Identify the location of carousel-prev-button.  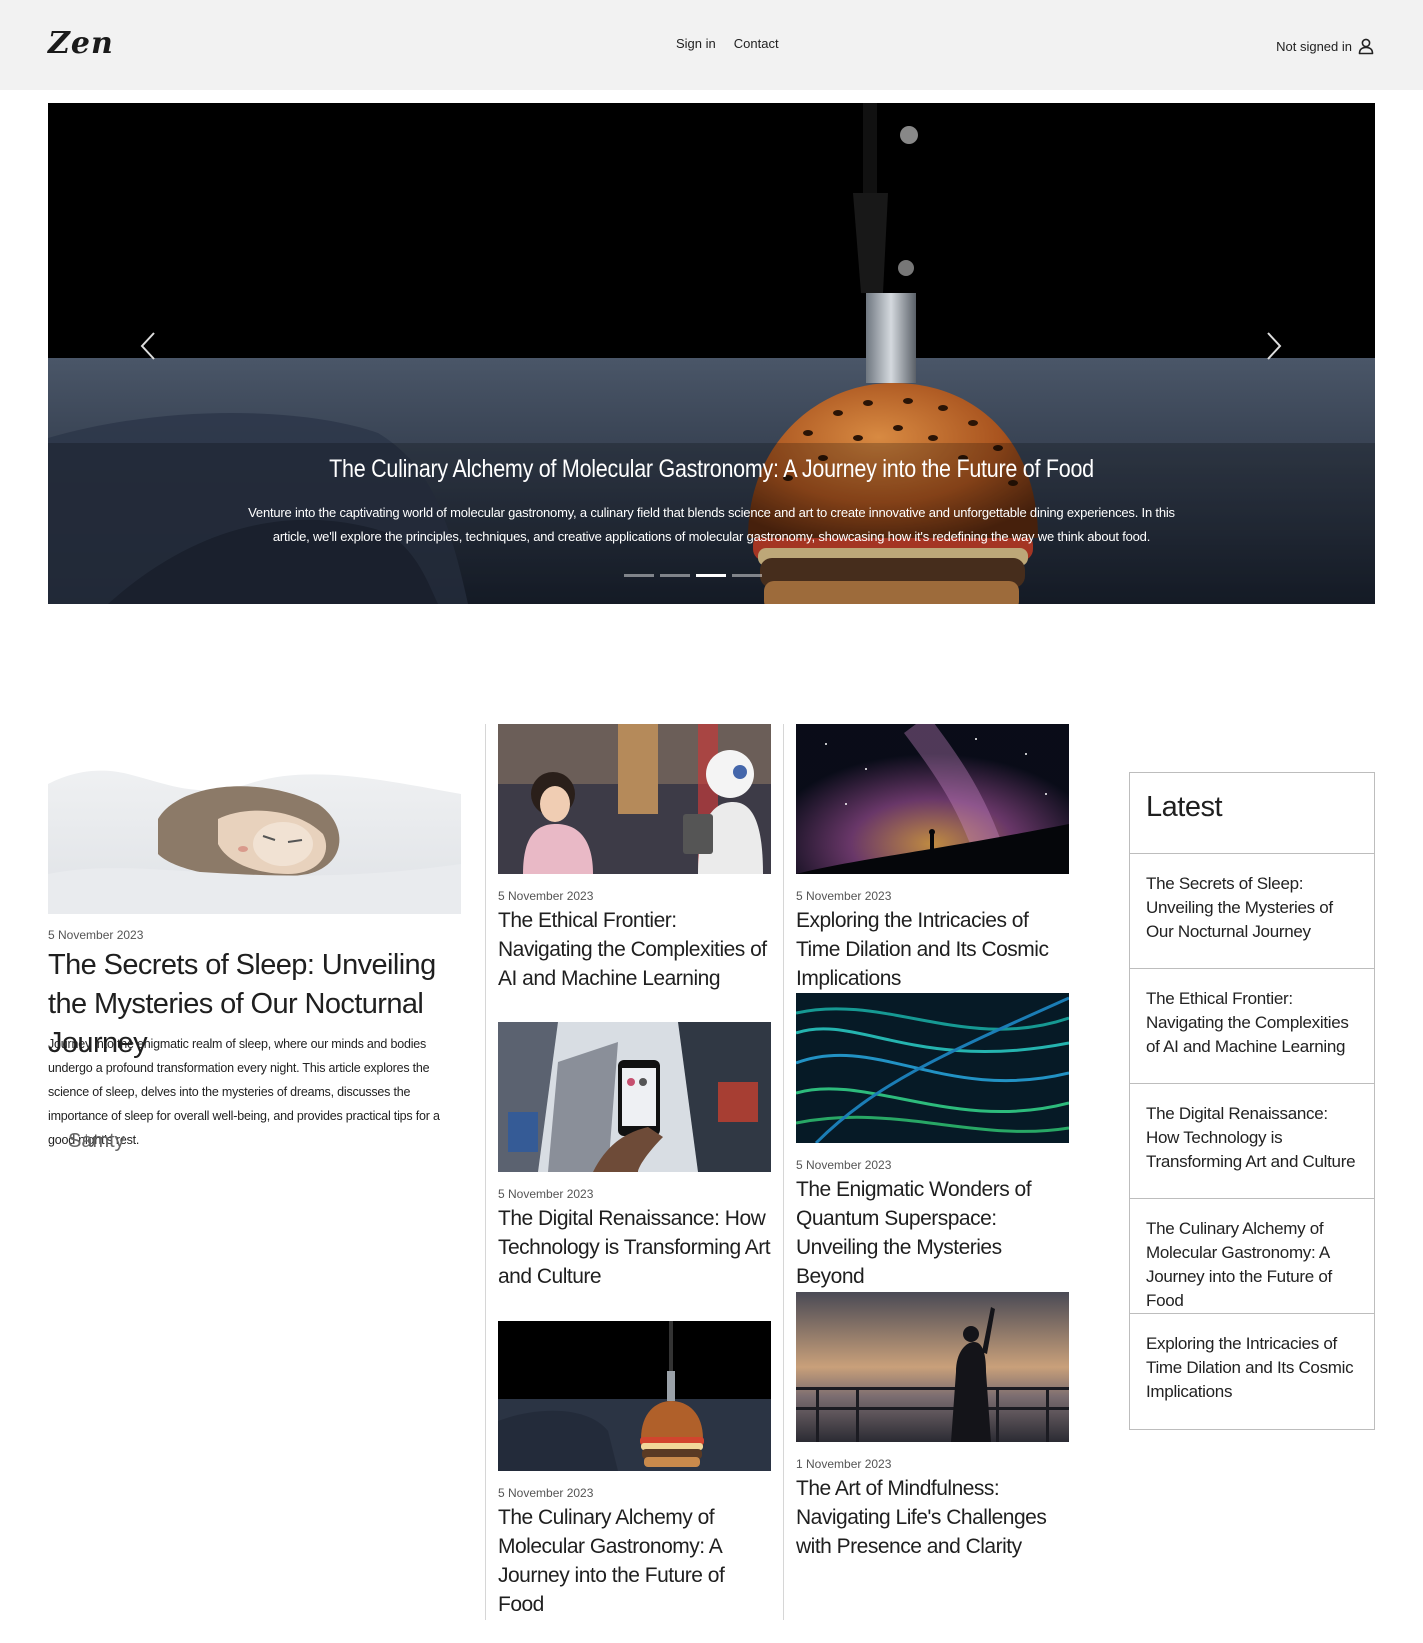
(148, 346).